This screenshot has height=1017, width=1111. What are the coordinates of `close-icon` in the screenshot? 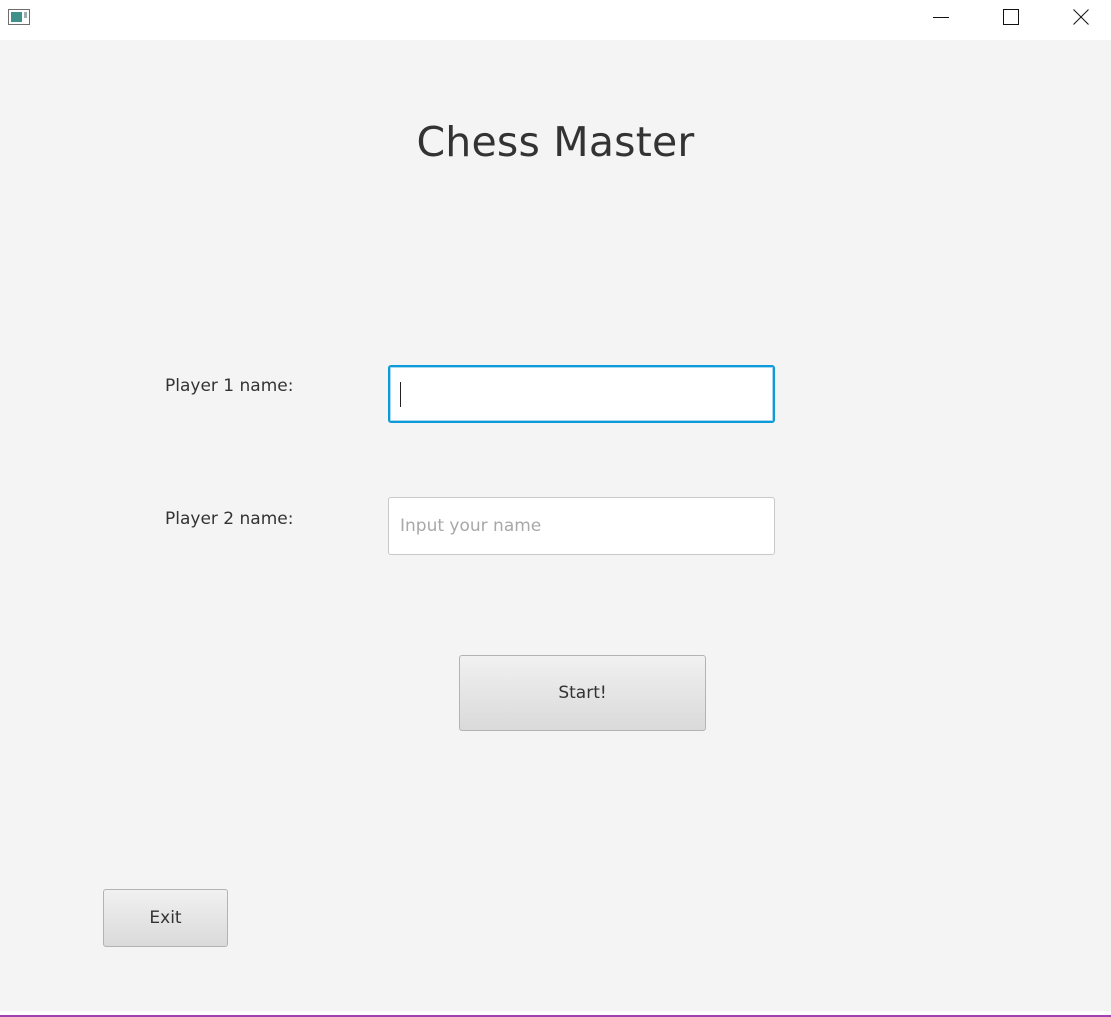 It's located at (1081, 17).